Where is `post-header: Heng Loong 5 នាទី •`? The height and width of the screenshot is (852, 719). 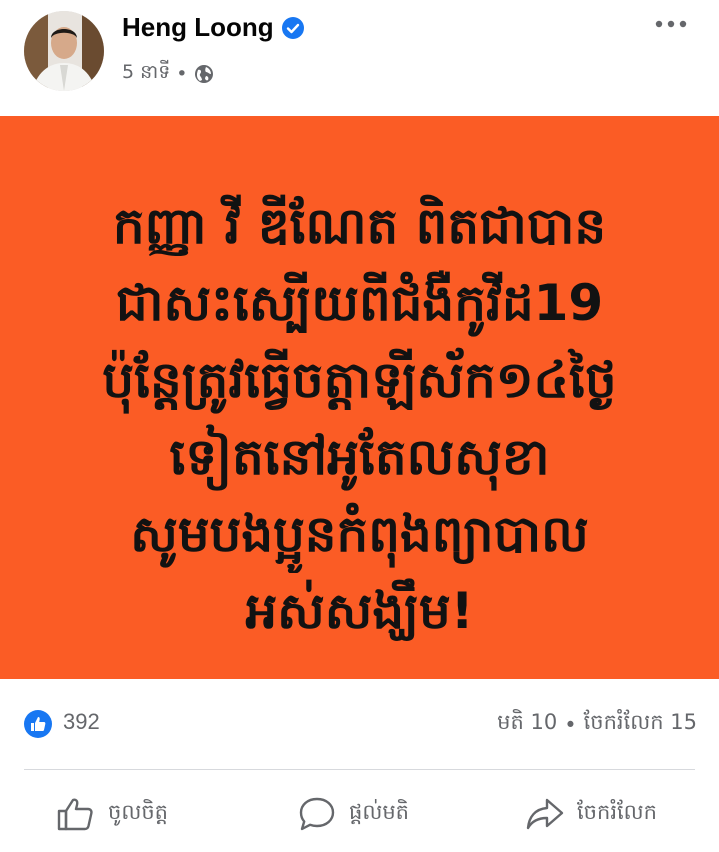
post-header: Heng Loong 5 នាទី • is located at coordinates (359, 58).